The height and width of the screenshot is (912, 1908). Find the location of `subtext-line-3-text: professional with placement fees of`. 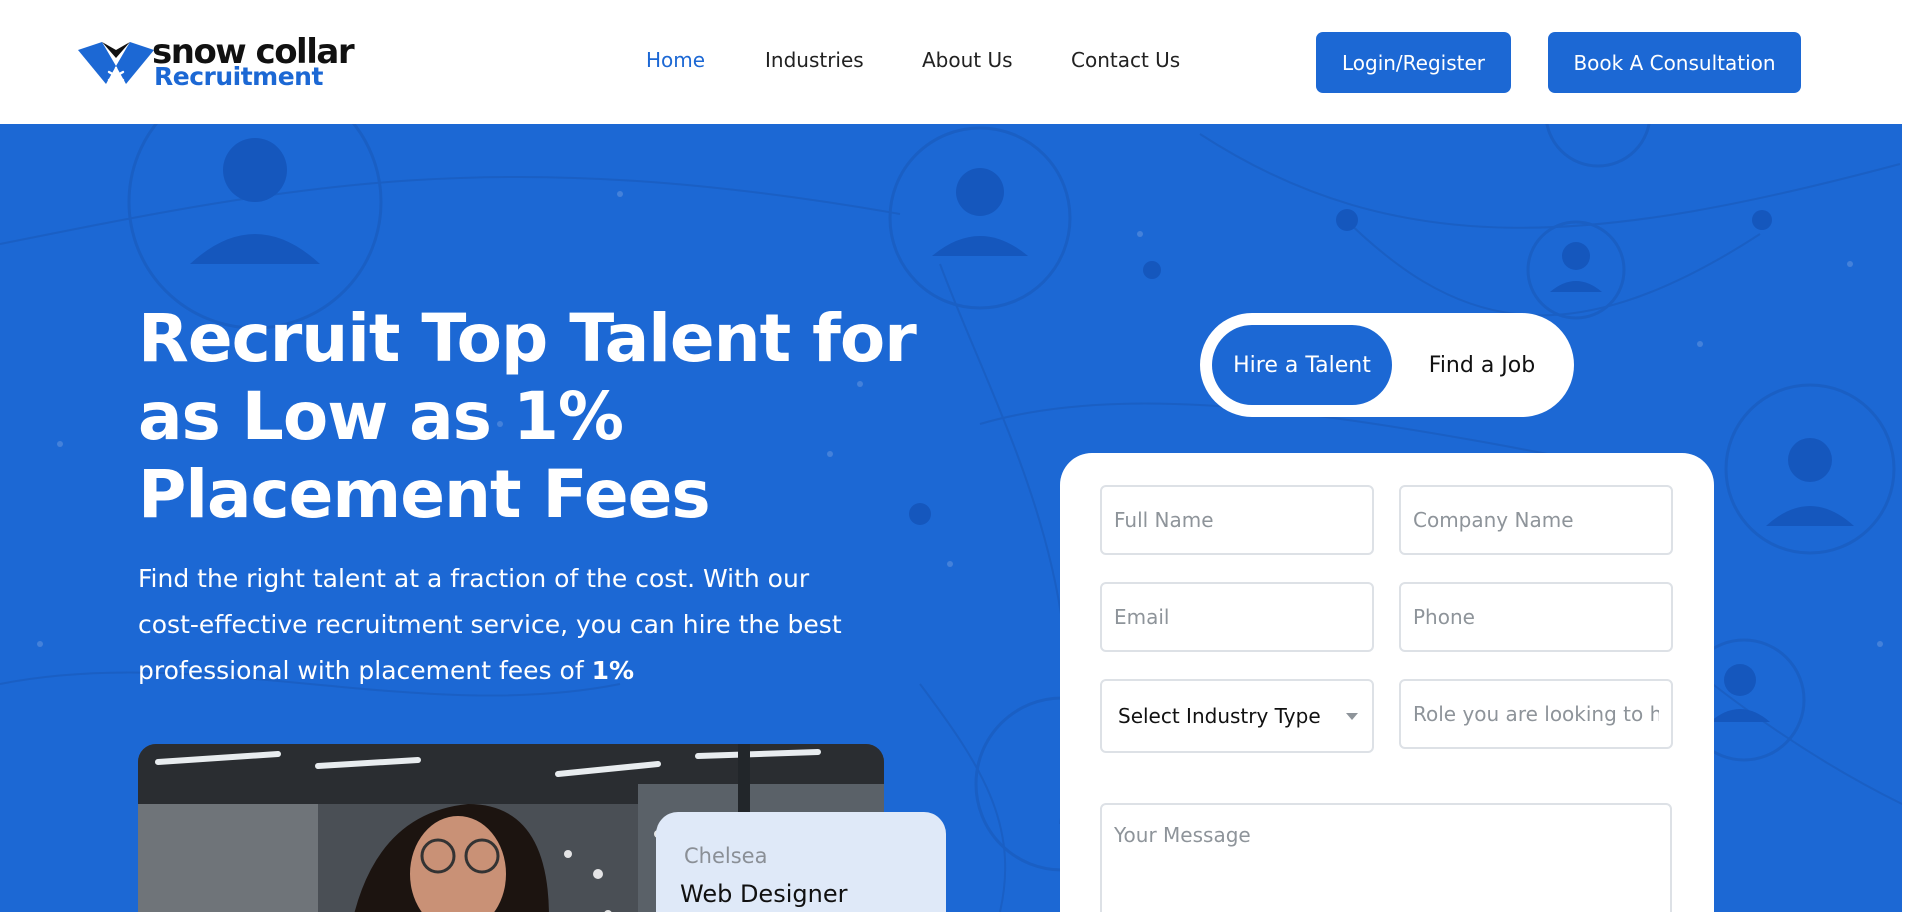

subtext-line-3-text: professional with placement fees of is located at coordinates (365, 670).